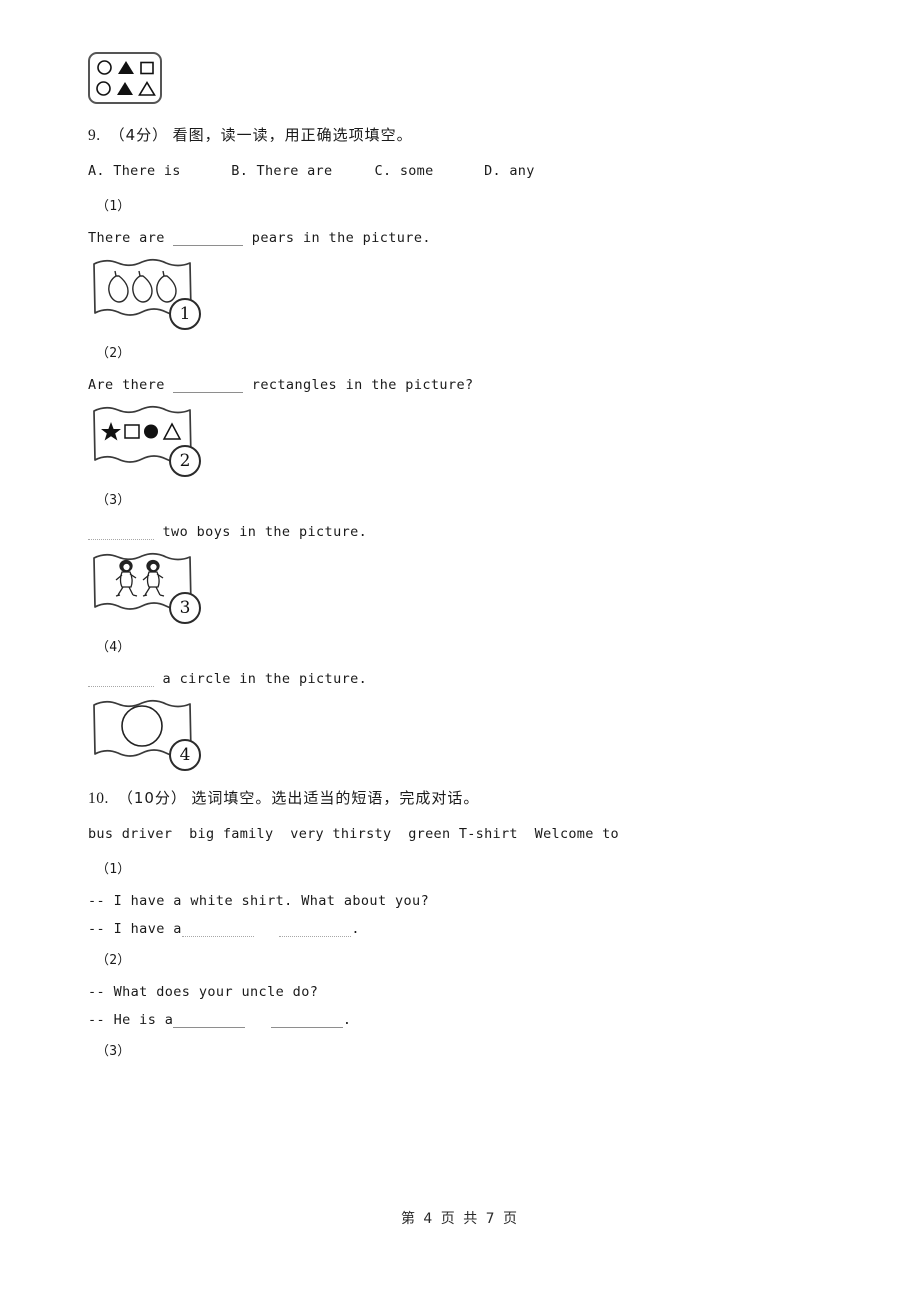 The width and height of the screenshot is (920, 1302). Describe the element at coordinates (315, 930) in the screenshot. I see `q10-item-1-blank-b` at that location.